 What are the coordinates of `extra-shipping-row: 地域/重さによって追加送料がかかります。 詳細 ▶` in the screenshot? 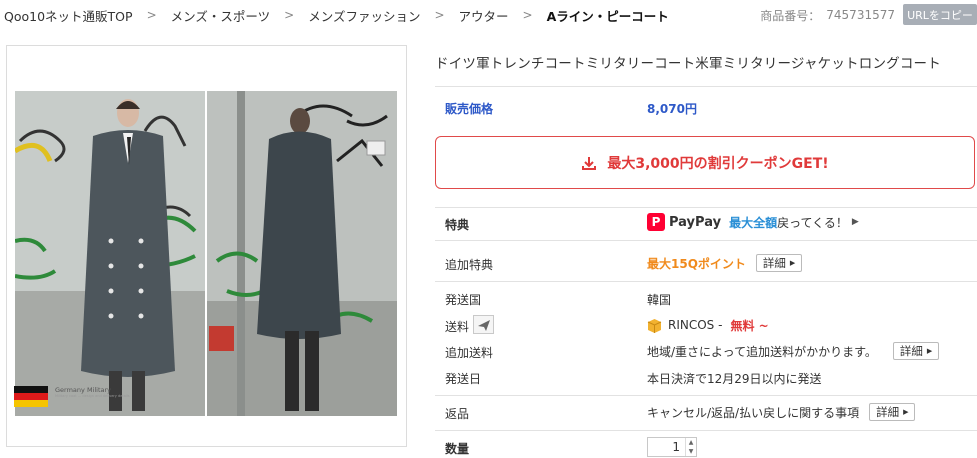 It's located at (793, 351).